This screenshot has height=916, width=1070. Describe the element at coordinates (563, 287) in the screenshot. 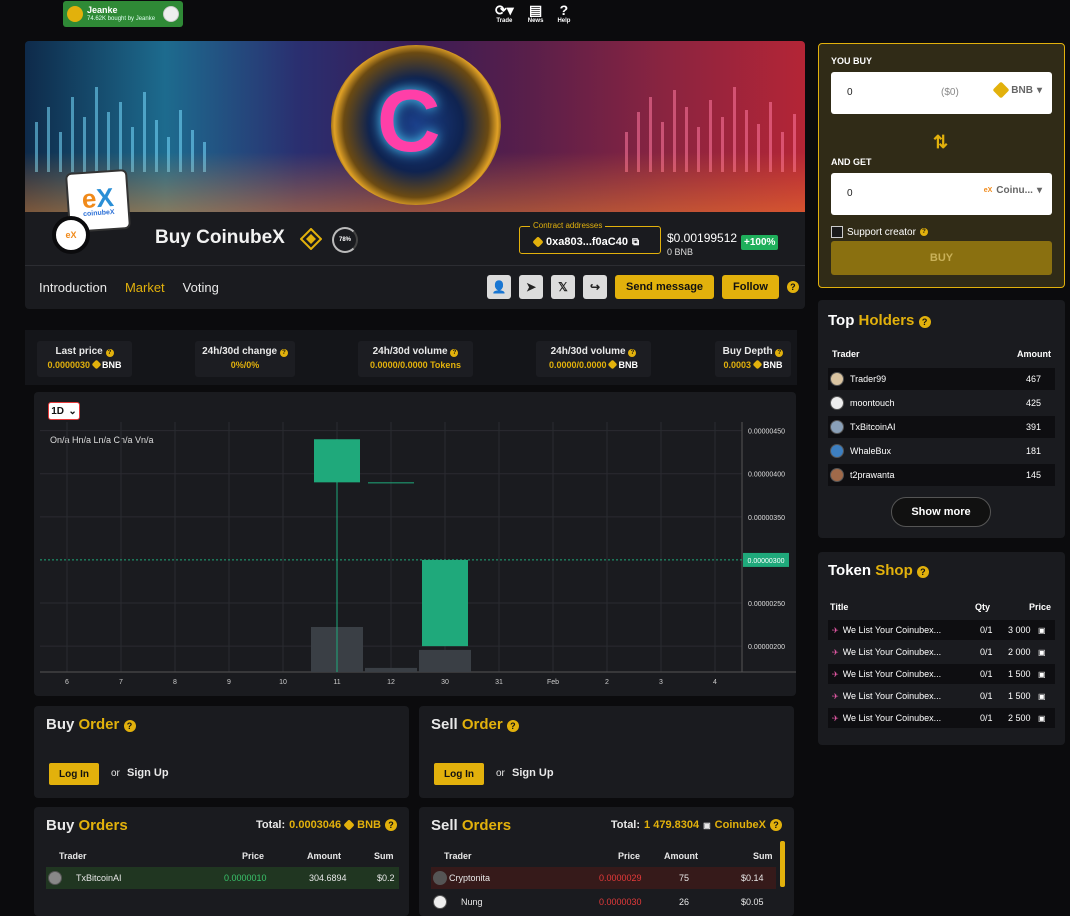

I see `x-button: 𝕏` at that location.